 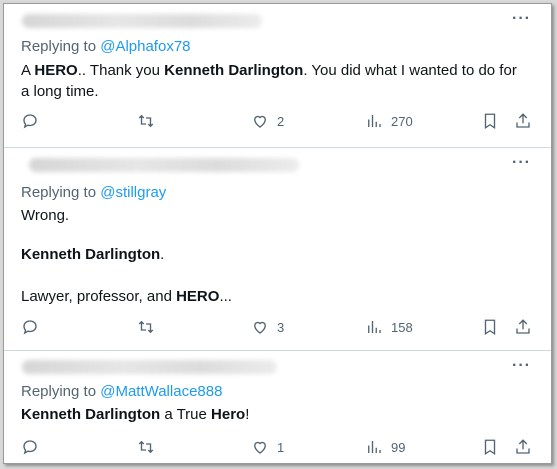 I want to click on views-count: 99, so click(x=398, y=447).